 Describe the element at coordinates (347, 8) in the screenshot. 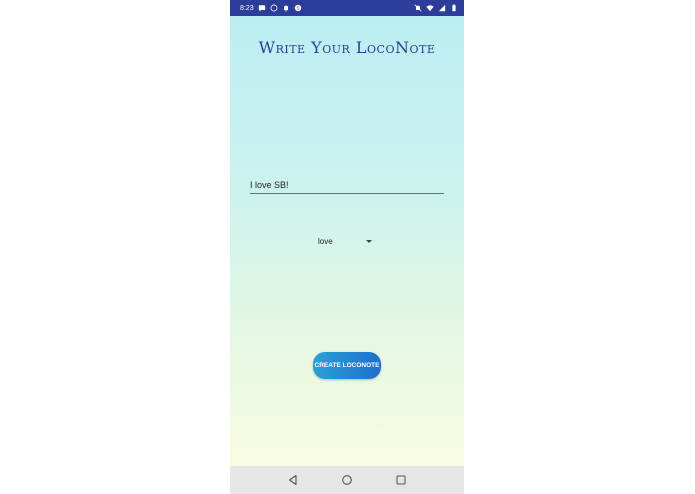

I see `status-bar: 8:23 S` at that location.